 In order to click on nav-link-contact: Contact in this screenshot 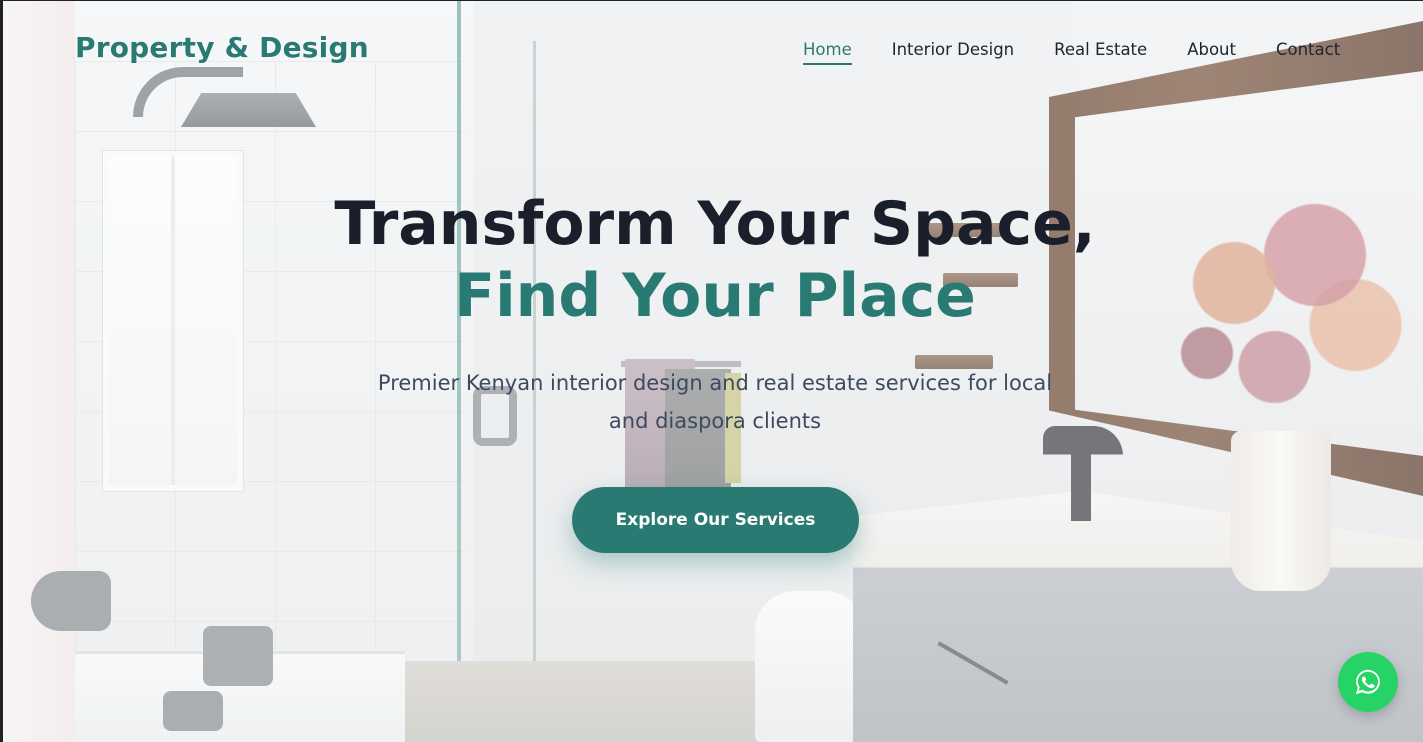, I will do `click(1308, 52)`.